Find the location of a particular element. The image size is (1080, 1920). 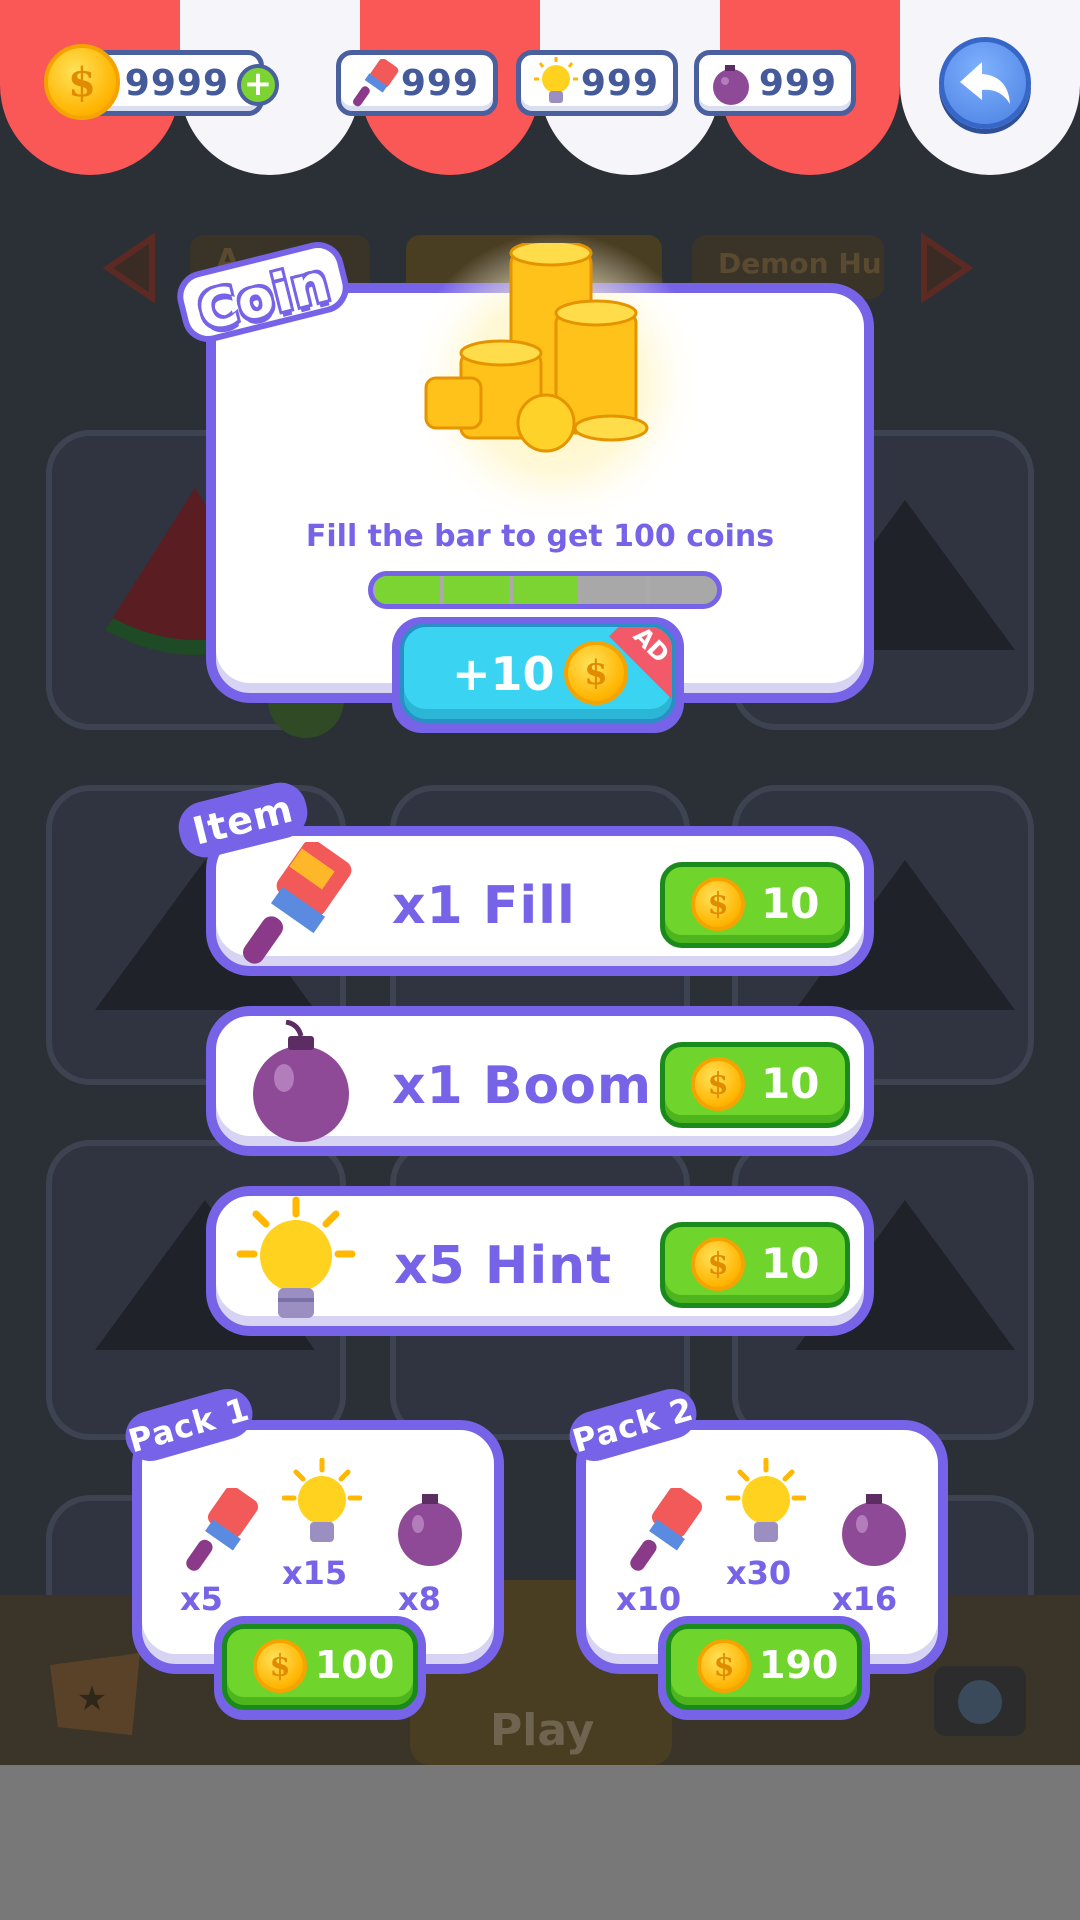

coin-stack-icon is located at coordinates (536, 348).